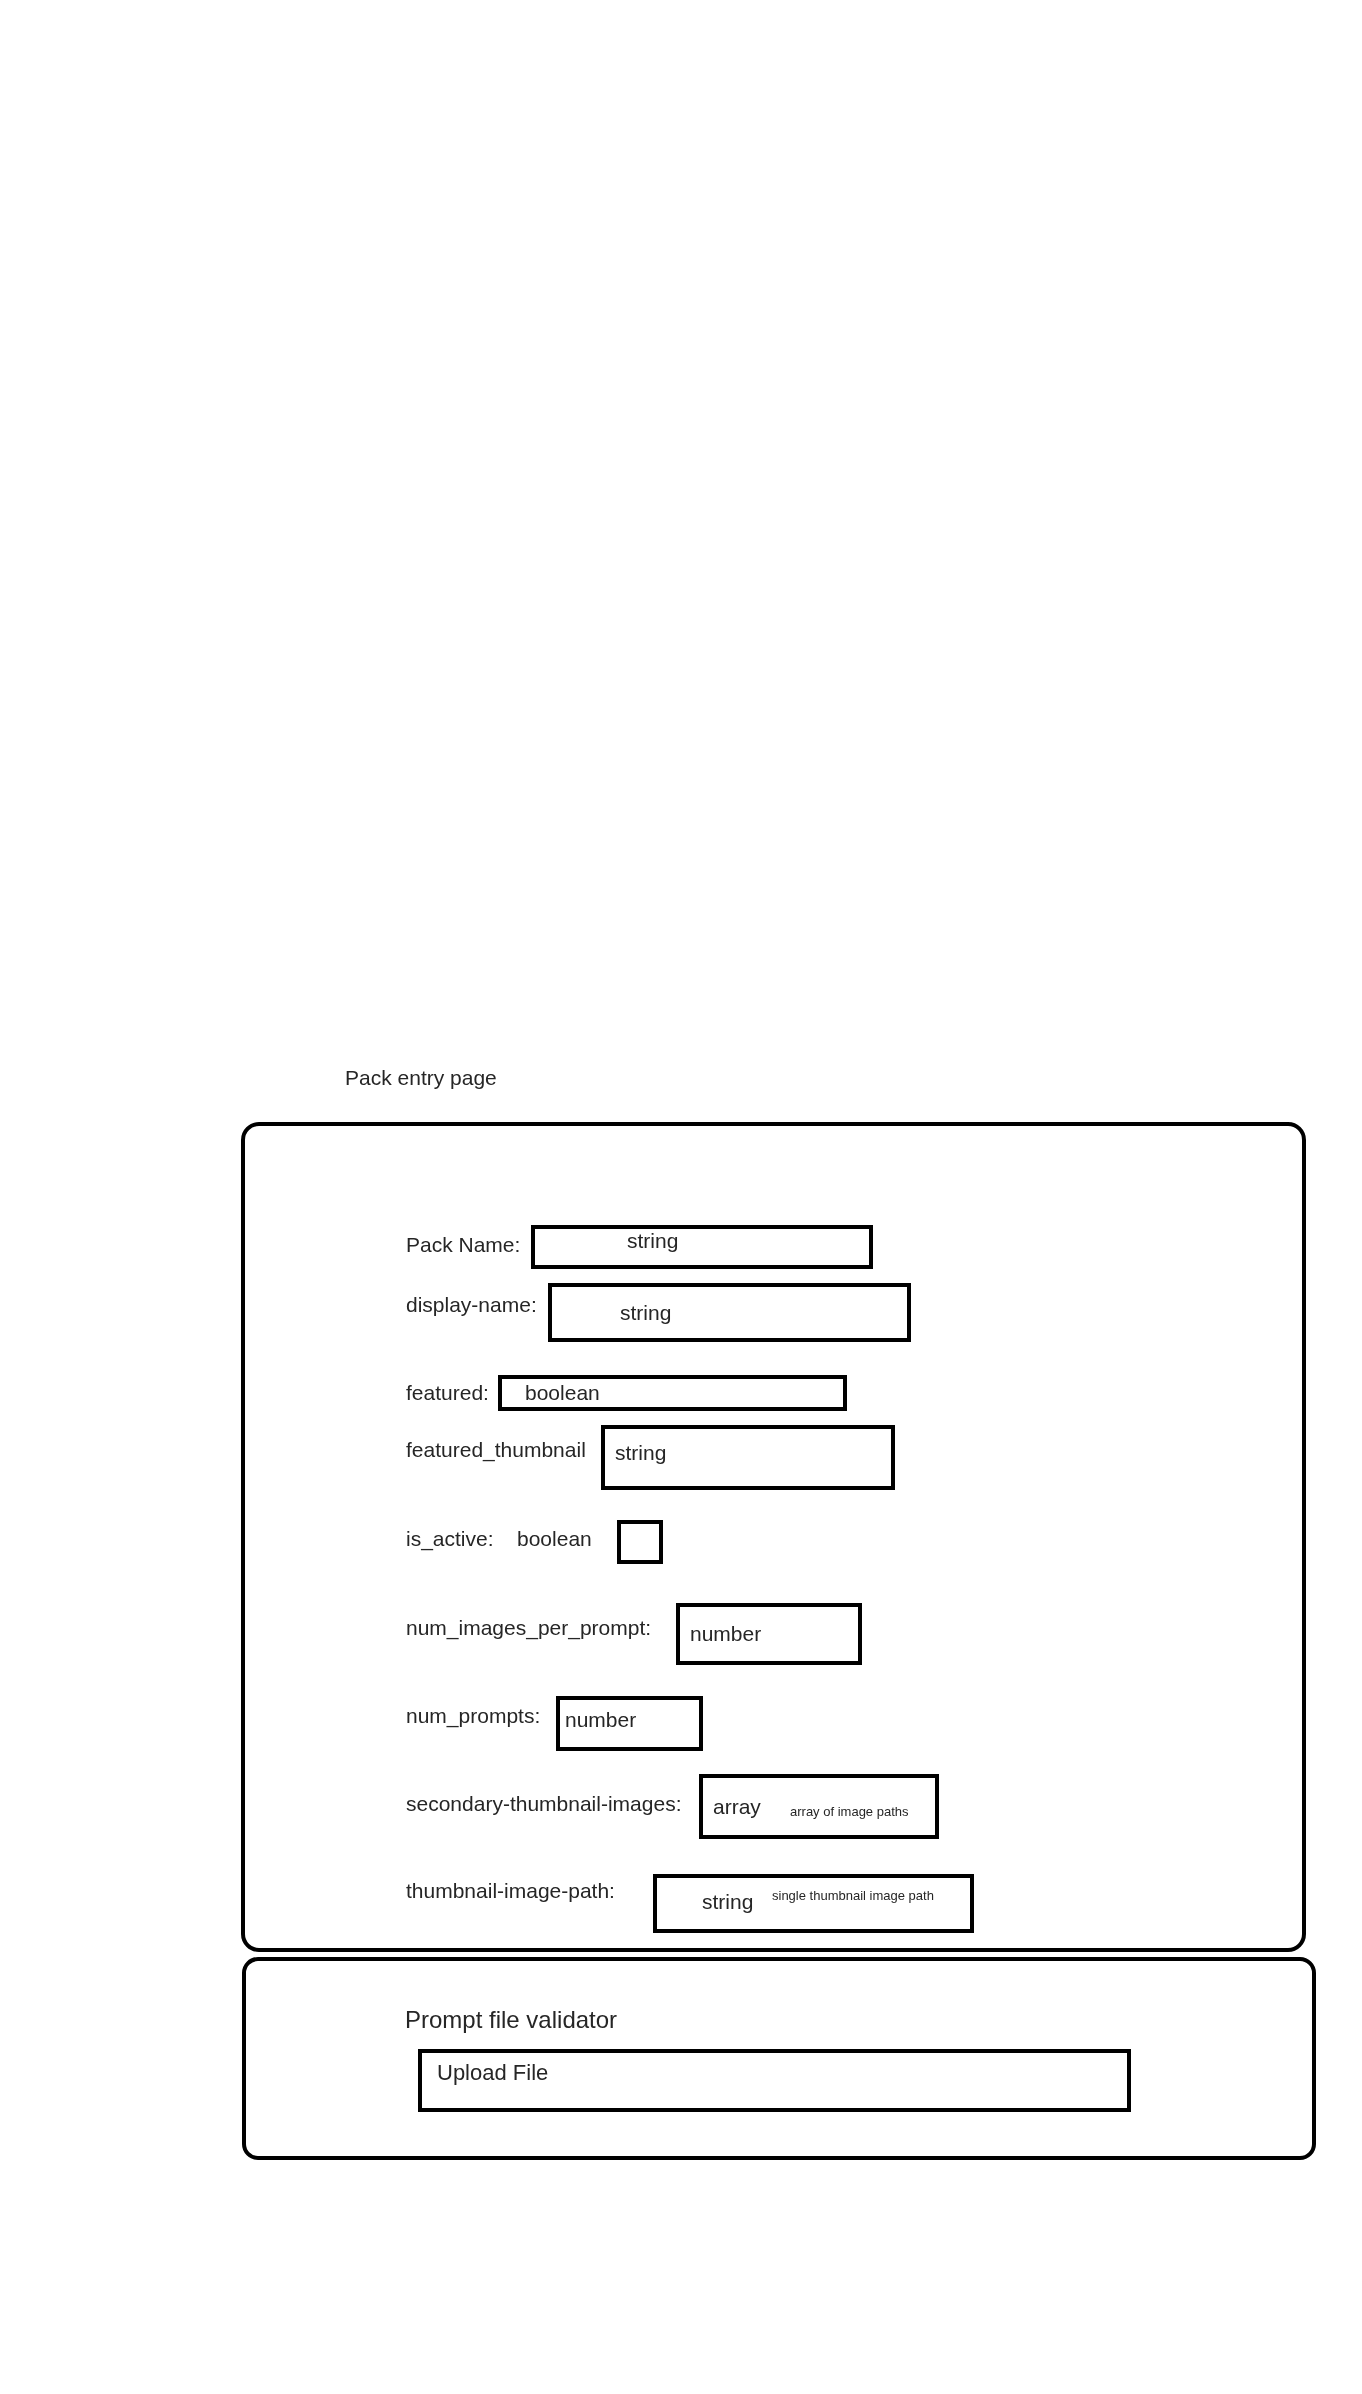  I want to click on field-label: num_prompts:, so click(473, 1716).